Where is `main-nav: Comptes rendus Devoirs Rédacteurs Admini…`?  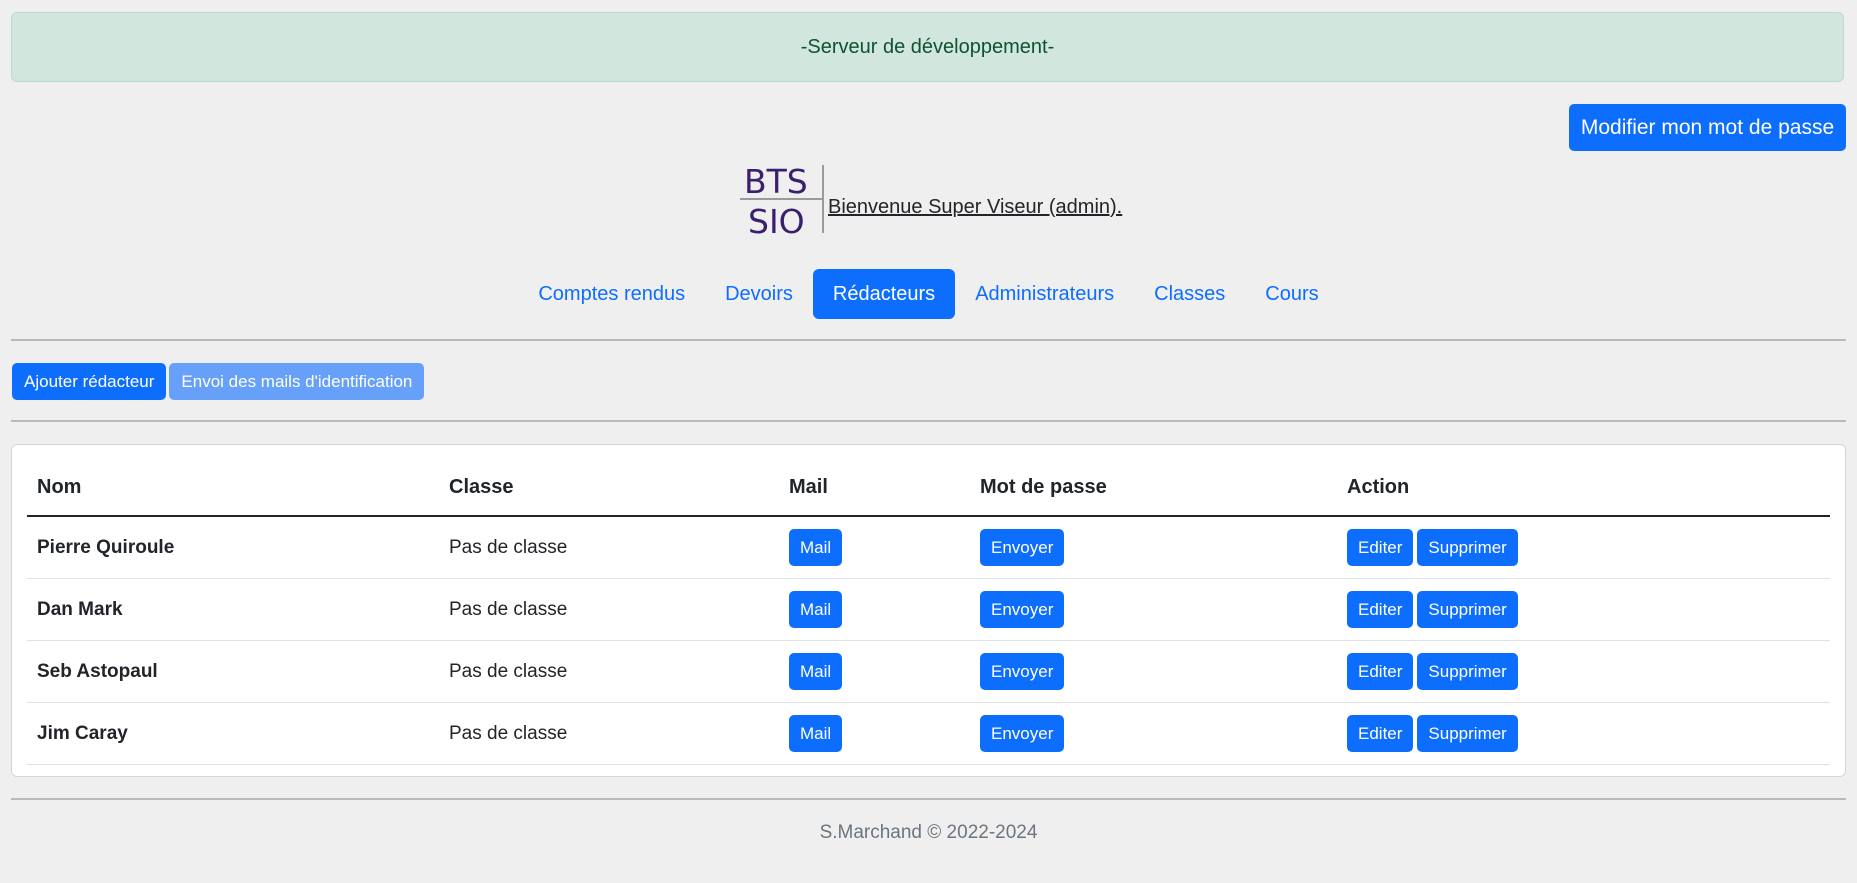 main-nav: Comptes rendus Devoirs Rédacteurs Admini… is located at coordinates (928, 294).